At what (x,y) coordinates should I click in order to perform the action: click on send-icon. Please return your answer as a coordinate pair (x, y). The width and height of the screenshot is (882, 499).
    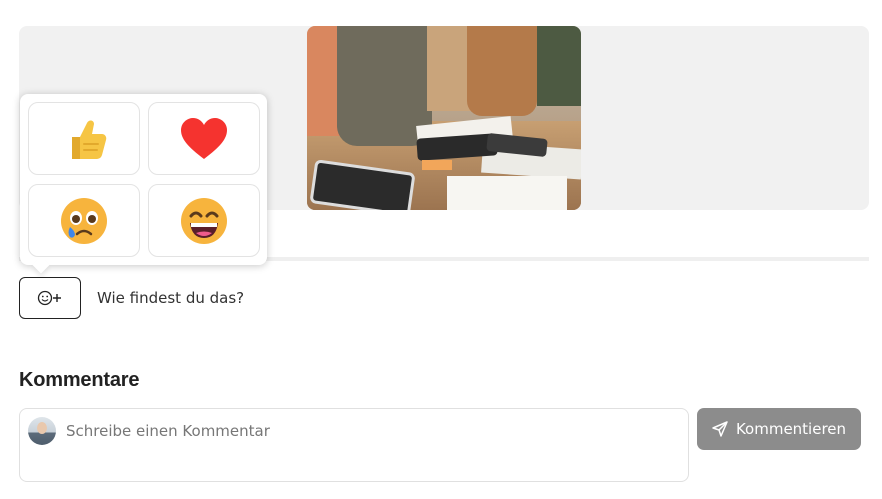
    Looking at the image, I should click on (720, 429).